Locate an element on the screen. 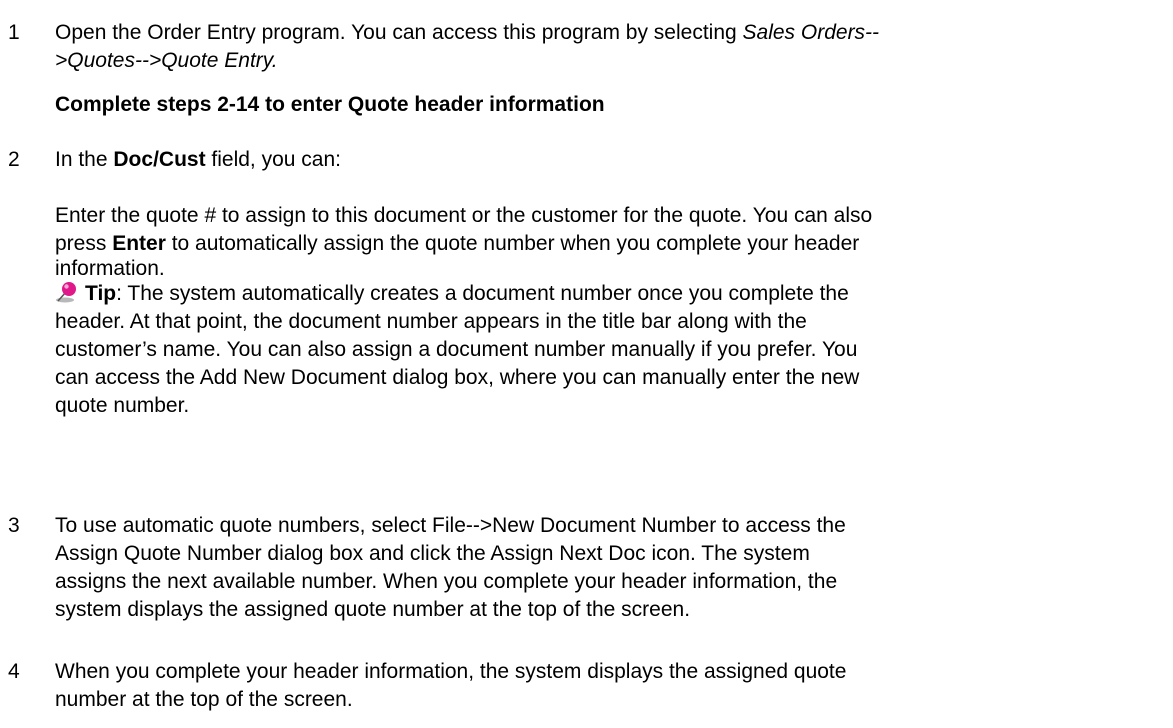 This screenshot has height=728, width=1173. field-name: Doc/Cust is located at coordinates (159, 159).